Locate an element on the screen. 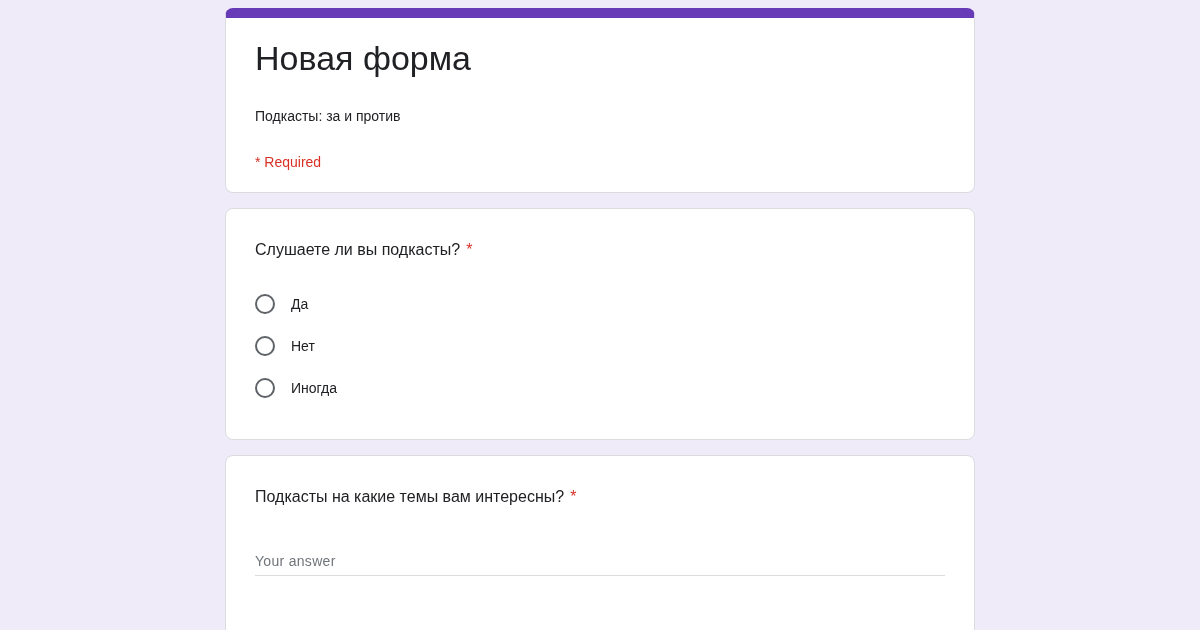  option-label: Да is located at coordinates (300, 304).